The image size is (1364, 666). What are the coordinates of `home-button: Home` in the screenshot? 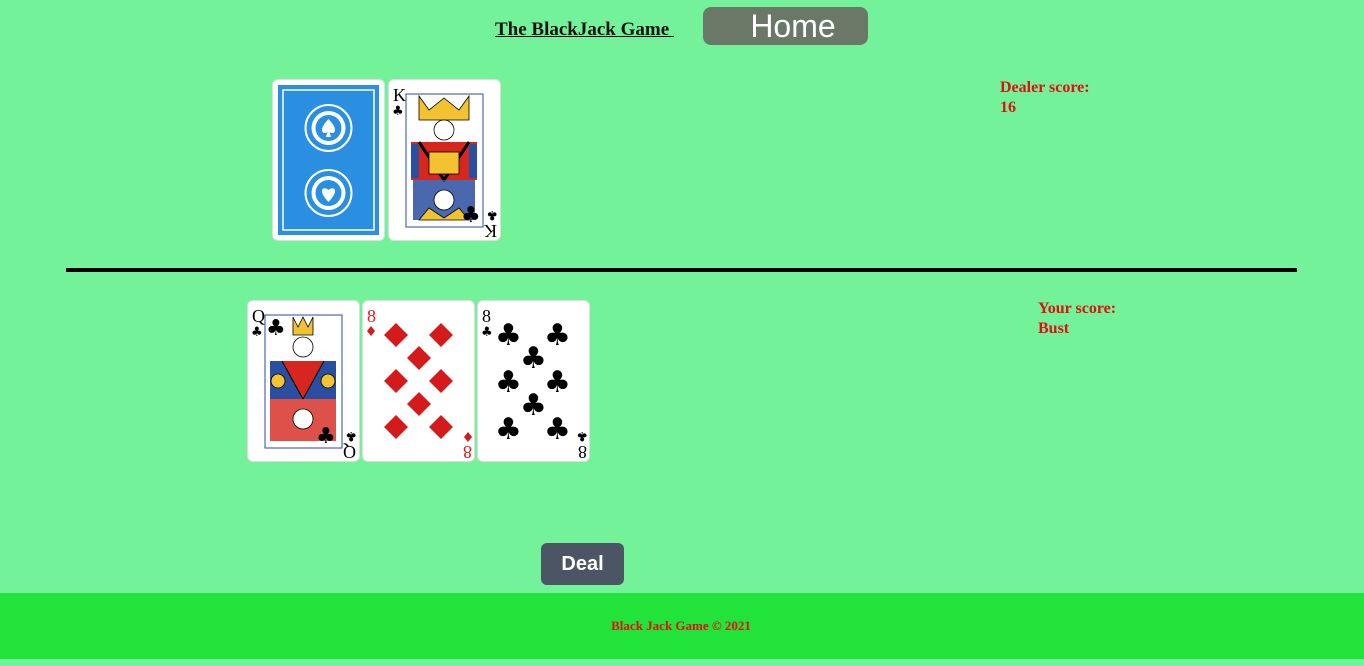 It's located at (785, 26).